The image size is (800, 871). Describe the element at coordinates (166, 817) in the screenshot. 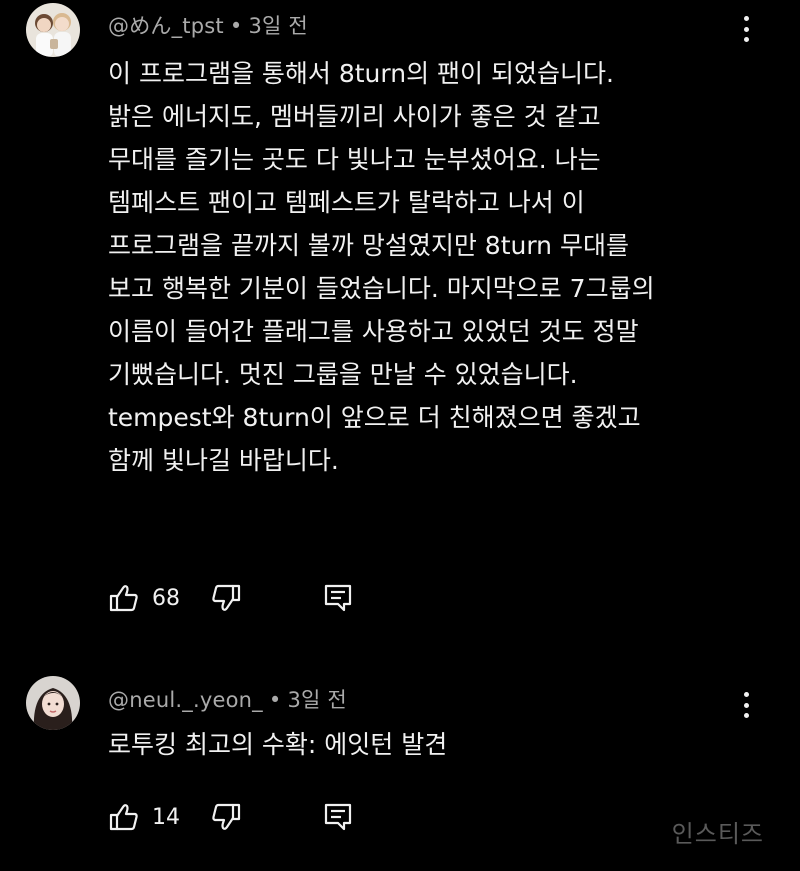

I see `like-count: 14` at that location.